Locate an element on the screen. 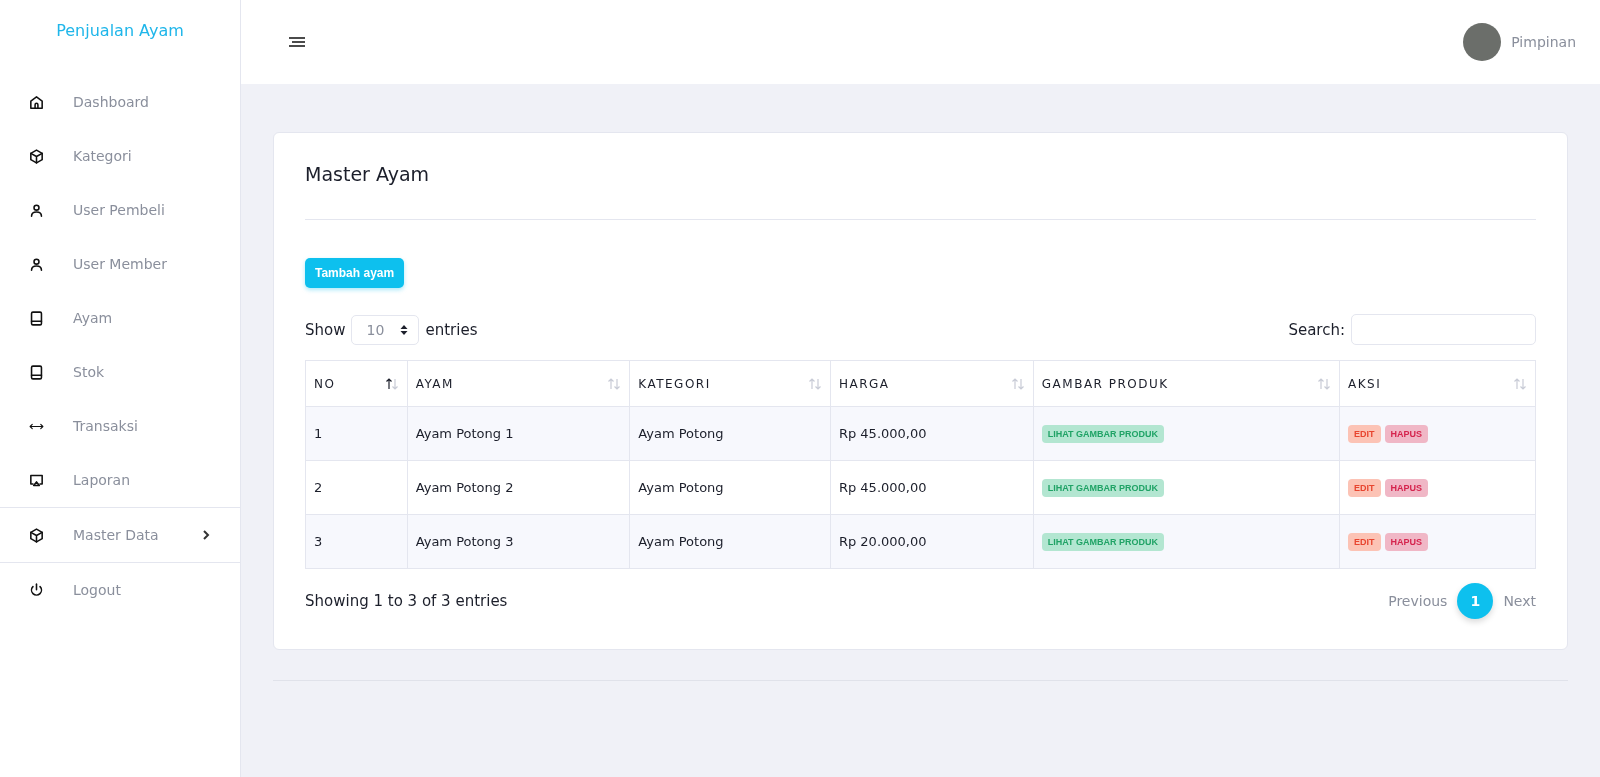 The height and width of the screenshot is (777, 1600). chevron-icon is located at coordinates (206, 535).